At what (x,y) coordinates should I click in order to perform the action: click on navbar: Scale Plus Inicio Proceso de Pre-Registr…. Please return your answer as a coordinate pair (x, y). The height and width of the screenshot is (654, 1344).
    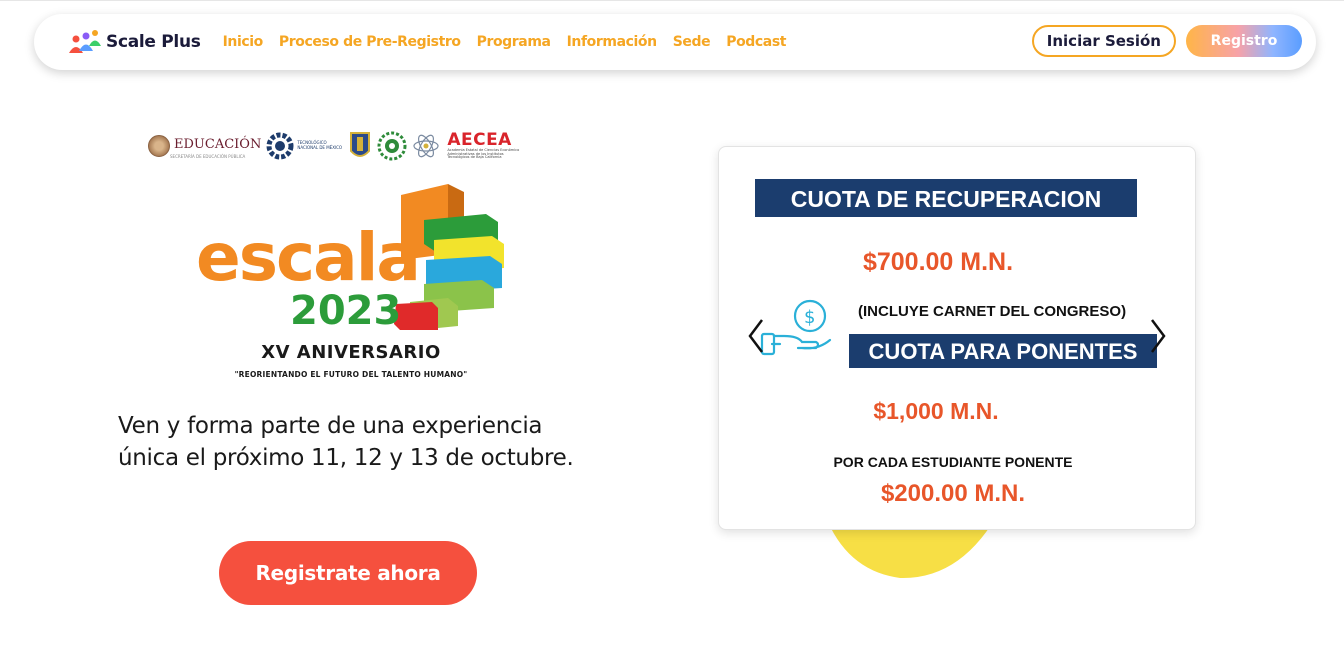
    Looking at the image, I should click on (675, 42).